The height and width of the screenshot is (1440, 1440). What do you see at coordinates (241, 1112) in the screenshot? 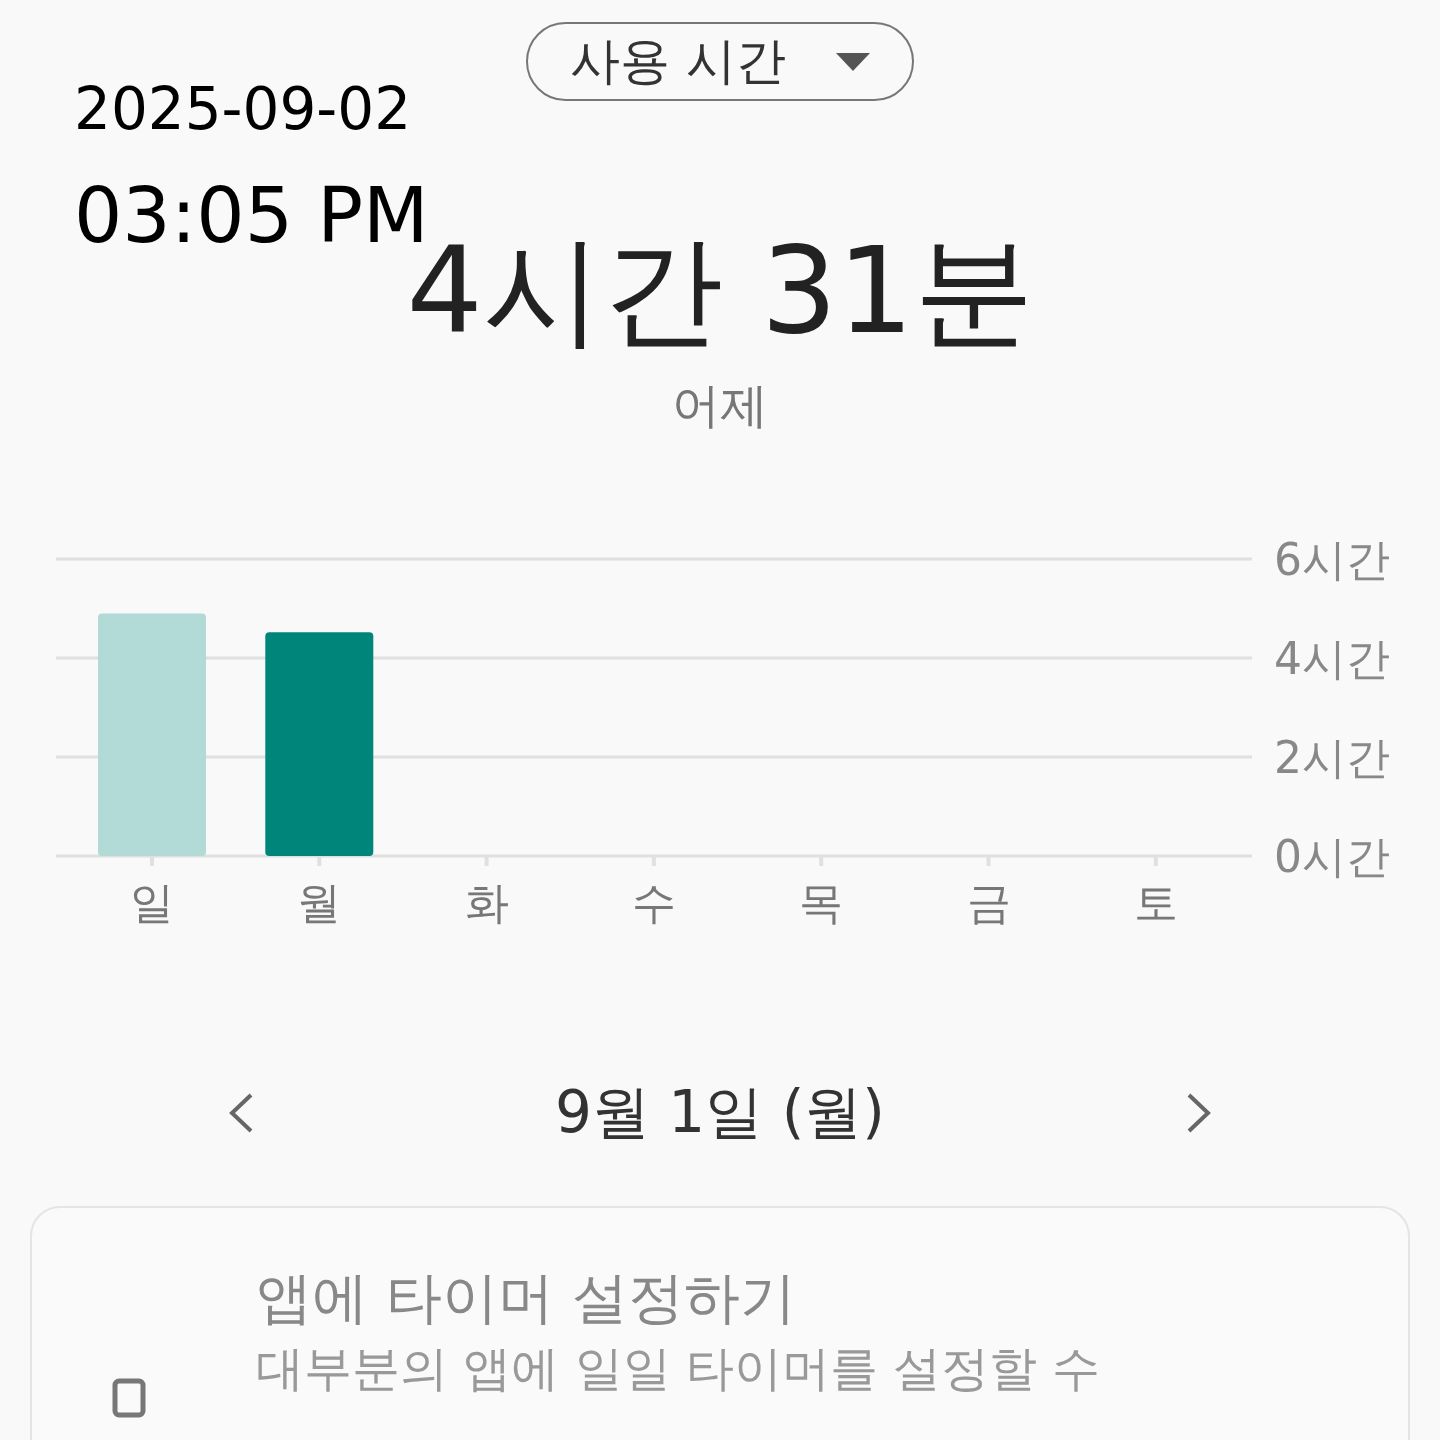
I see `chevron-left-icon` at bounding box center [241, 1112].